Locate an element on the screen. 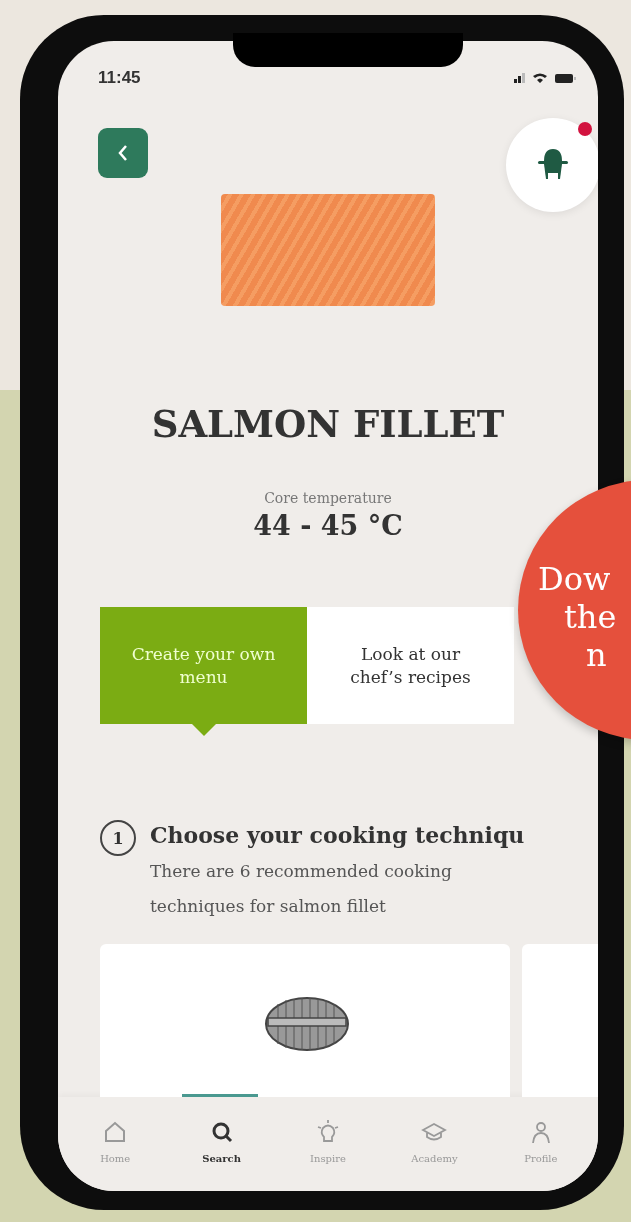  temperature-label: Core temperature is located at coordinates (328, 498).